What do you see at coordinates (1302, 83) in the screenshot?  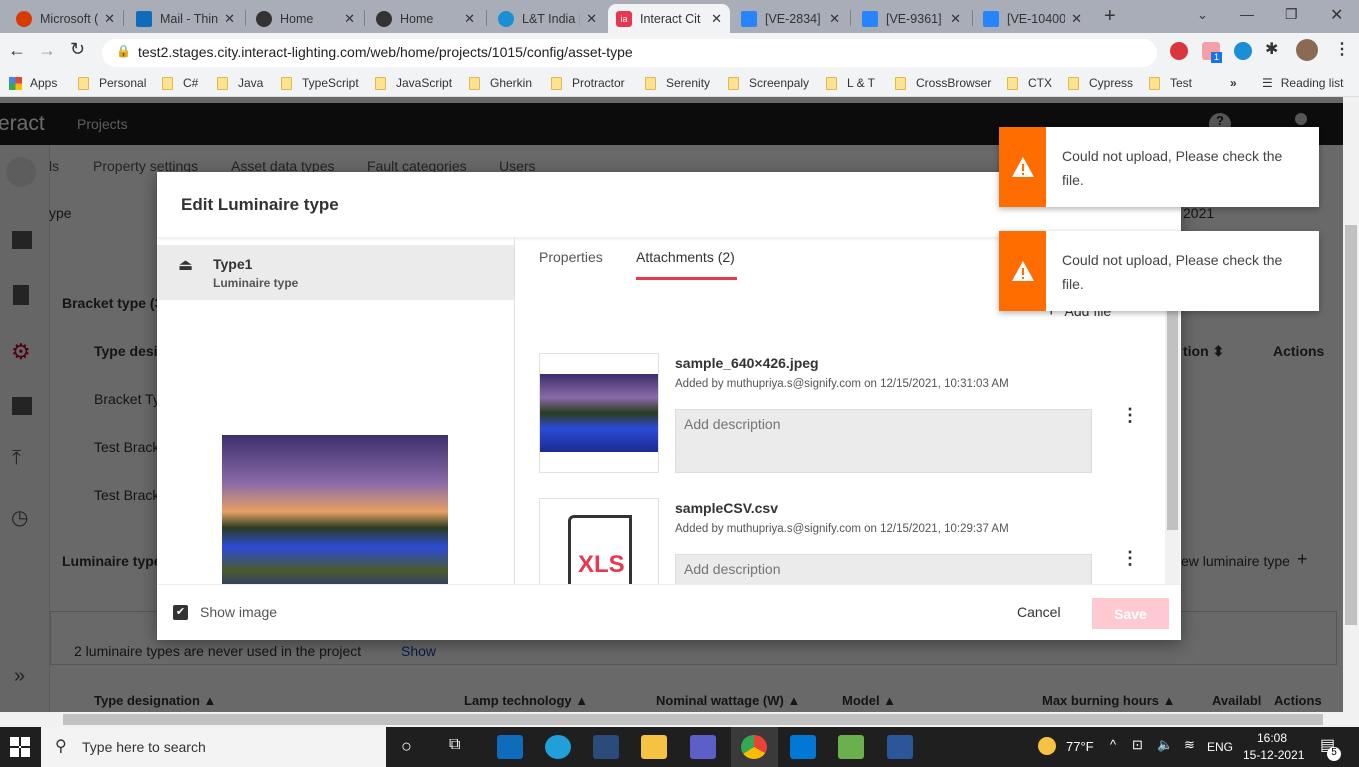 I see `reading-list: ☰ Reading list` at bounding box center [1302, 83].